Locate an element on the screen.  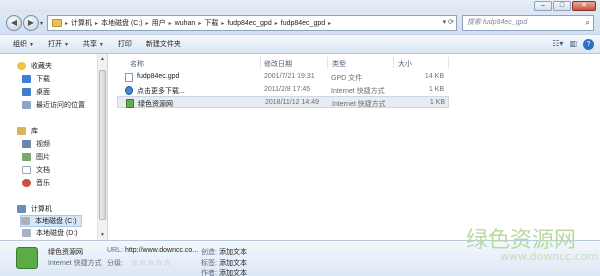
command-bar: 组织 ▼ 打开 ▼ 共享 ▼ 打印 新建文件夹 ☷▾ ▥ ? is located at coordinates (300, 44).